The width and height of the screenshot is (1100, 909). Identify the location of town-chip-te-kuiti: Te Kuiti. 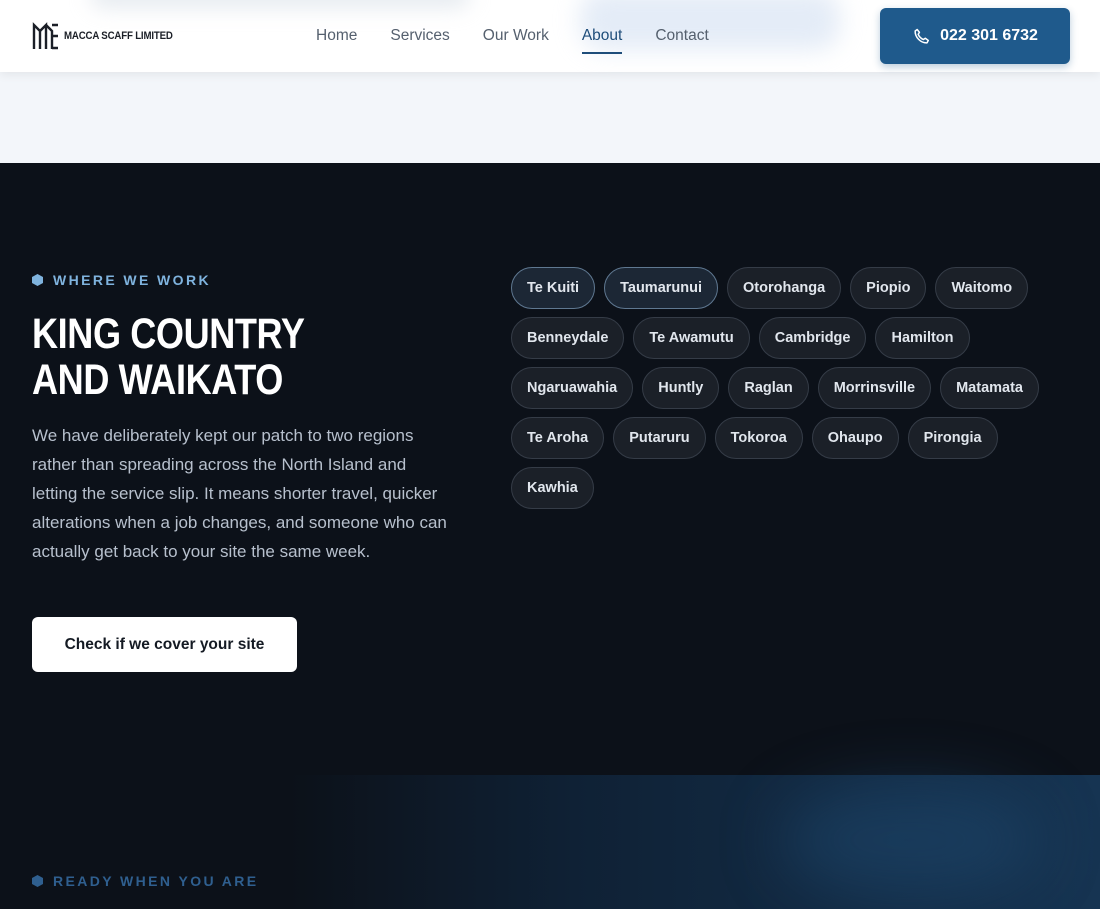
(553, 288).